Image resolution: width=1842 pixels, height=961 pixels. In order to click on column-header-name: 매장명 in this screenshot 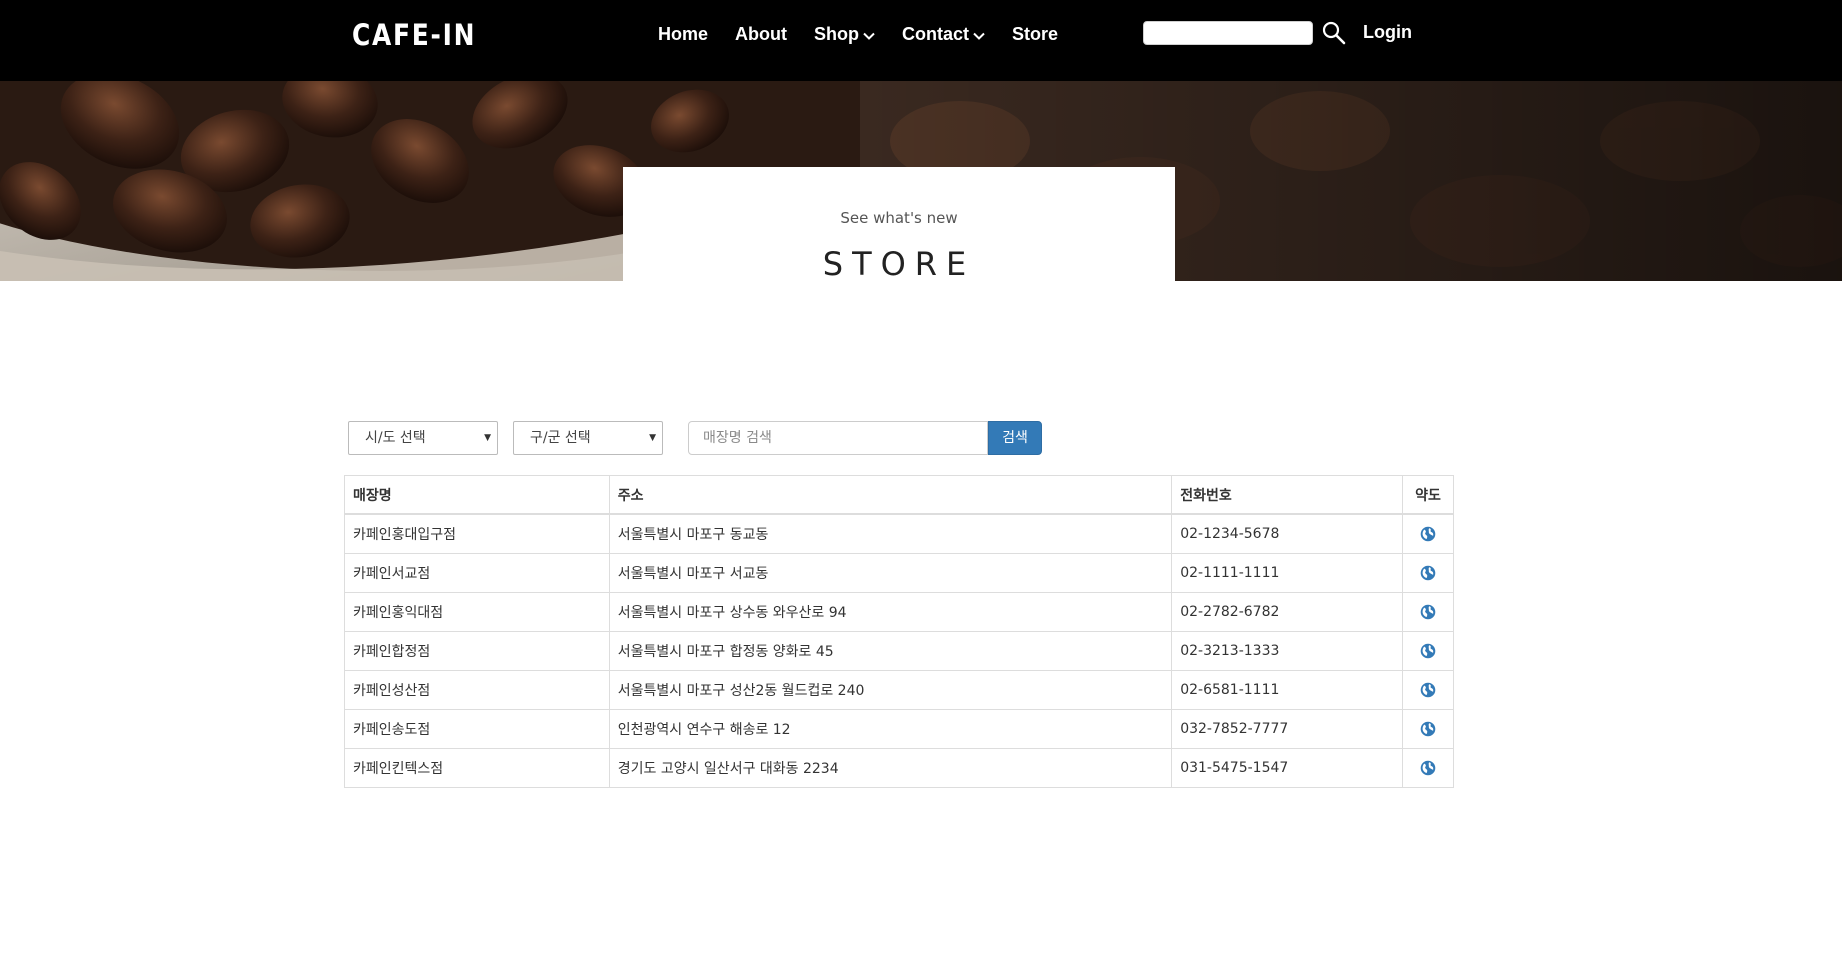, I will do `click(477, 495)`.